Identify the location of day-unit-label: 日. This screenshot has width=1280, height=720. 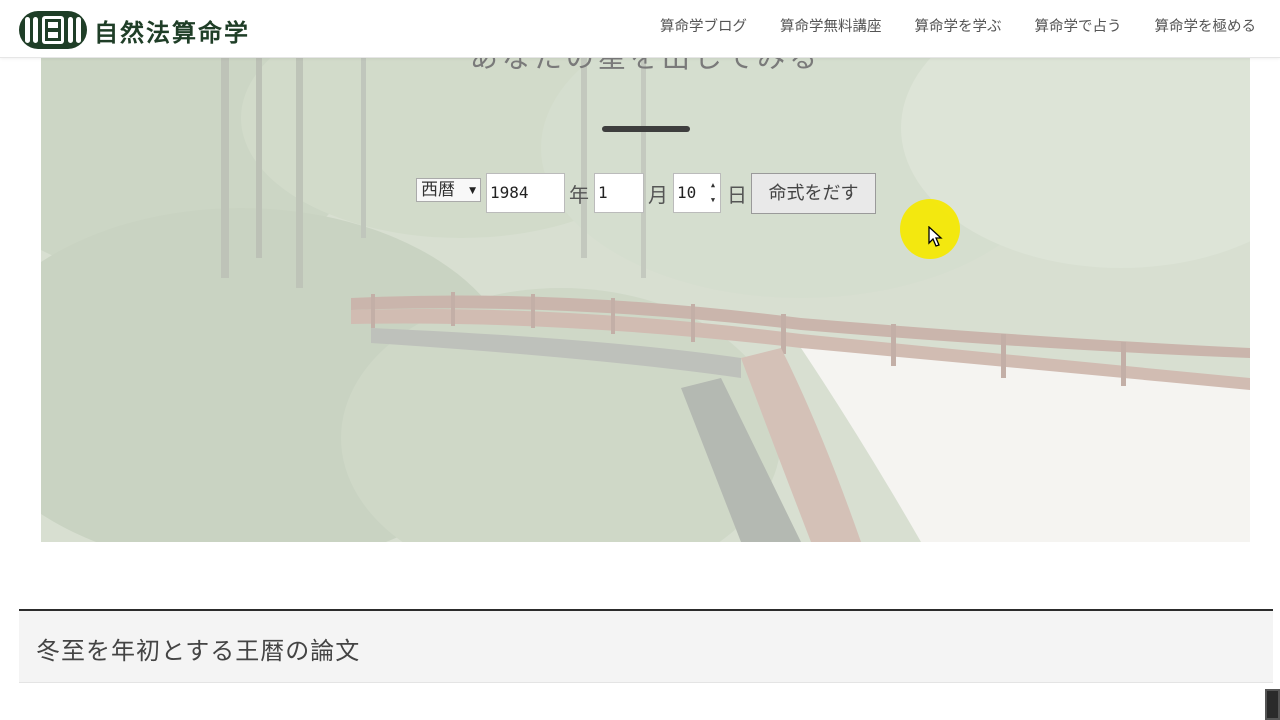
(737, 195).